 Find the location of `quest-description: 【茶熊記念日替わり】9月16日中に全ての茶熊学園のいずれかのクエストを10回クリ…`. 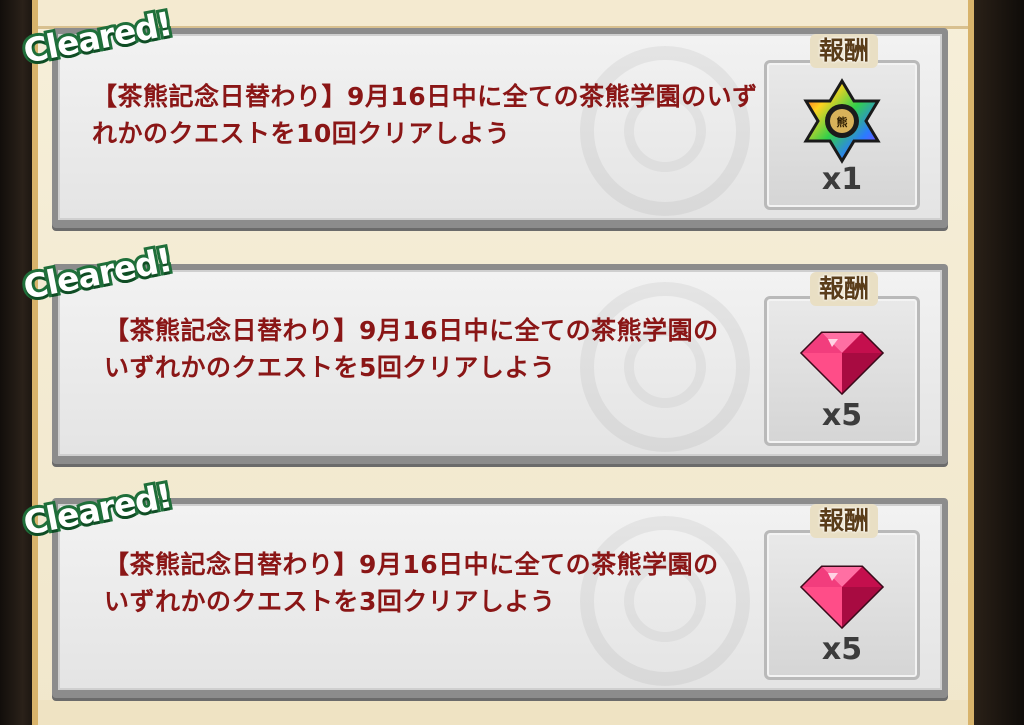

quest-description: 【茶熊記念日替わり】9月16日中に全ての茶熊学園のいずれかのクエストを10回クリ… is located at coordinates (425, 115).